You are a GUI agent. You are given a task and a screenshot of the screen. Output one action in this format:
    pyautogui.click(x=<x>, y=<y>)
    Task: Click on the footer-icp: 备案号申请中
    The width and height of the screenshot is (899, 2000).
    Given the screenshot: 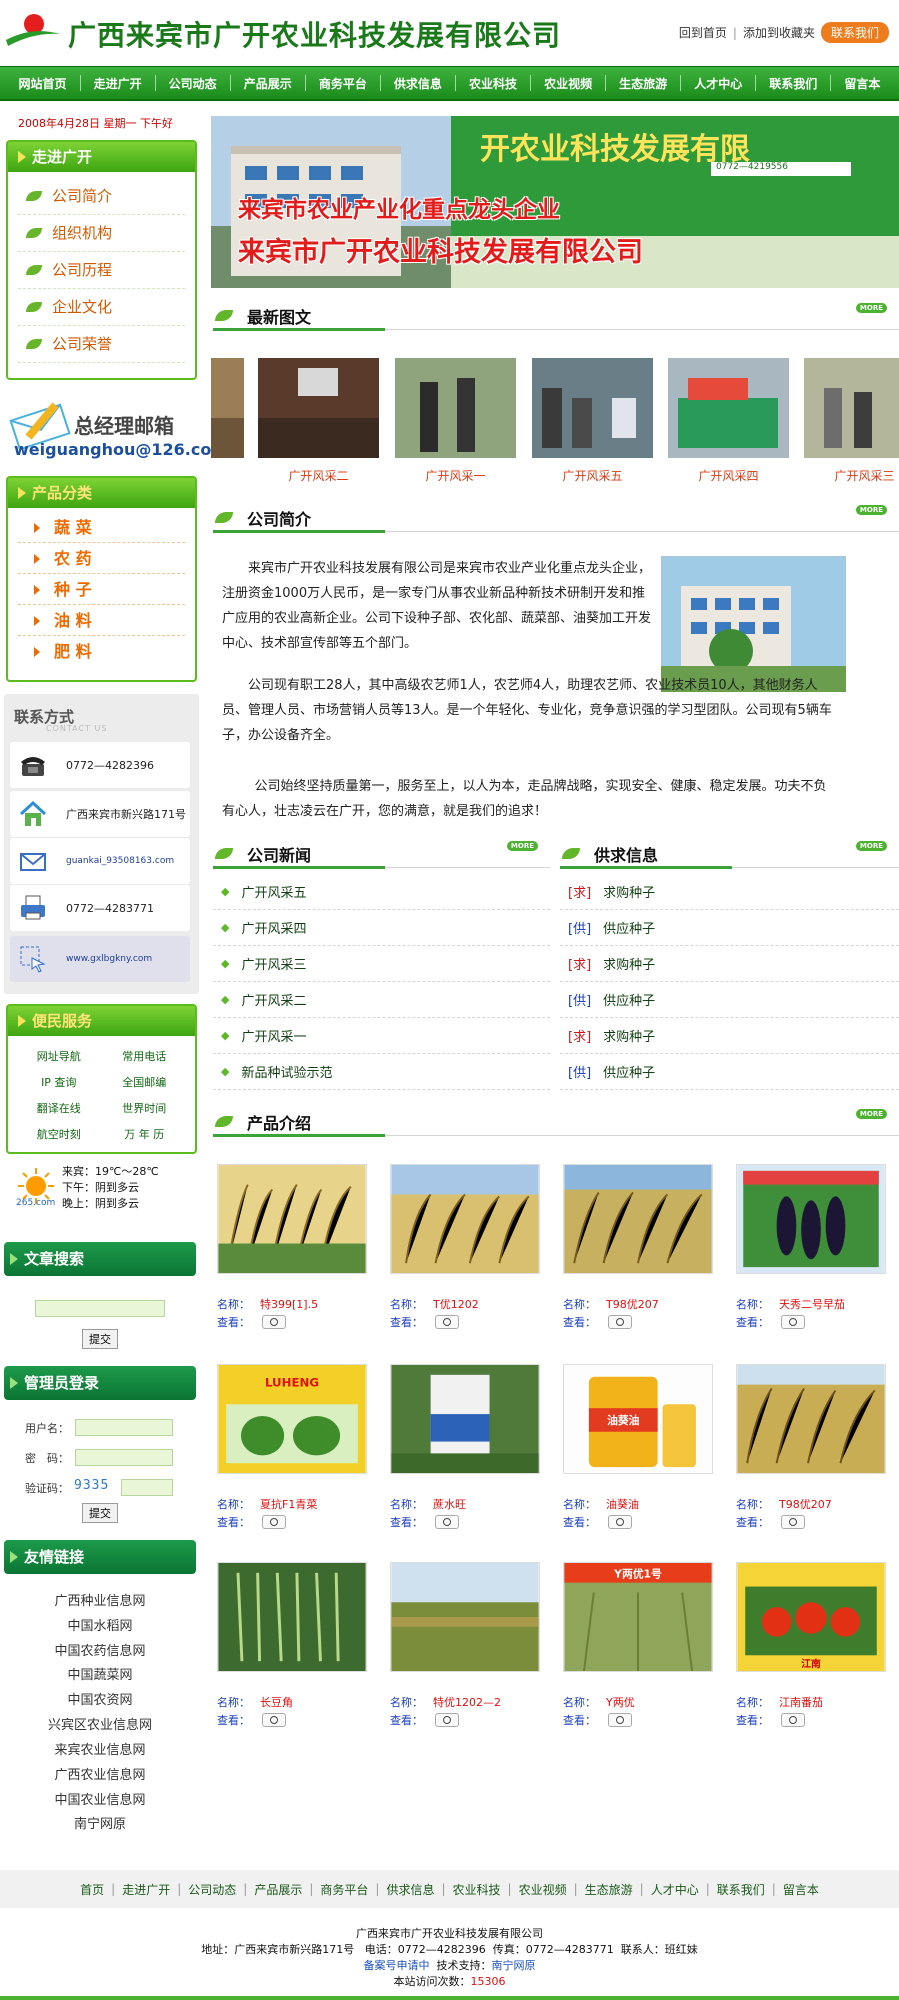 What is the action you would take?
    pyautogui.click(x=397, y=1965)
    